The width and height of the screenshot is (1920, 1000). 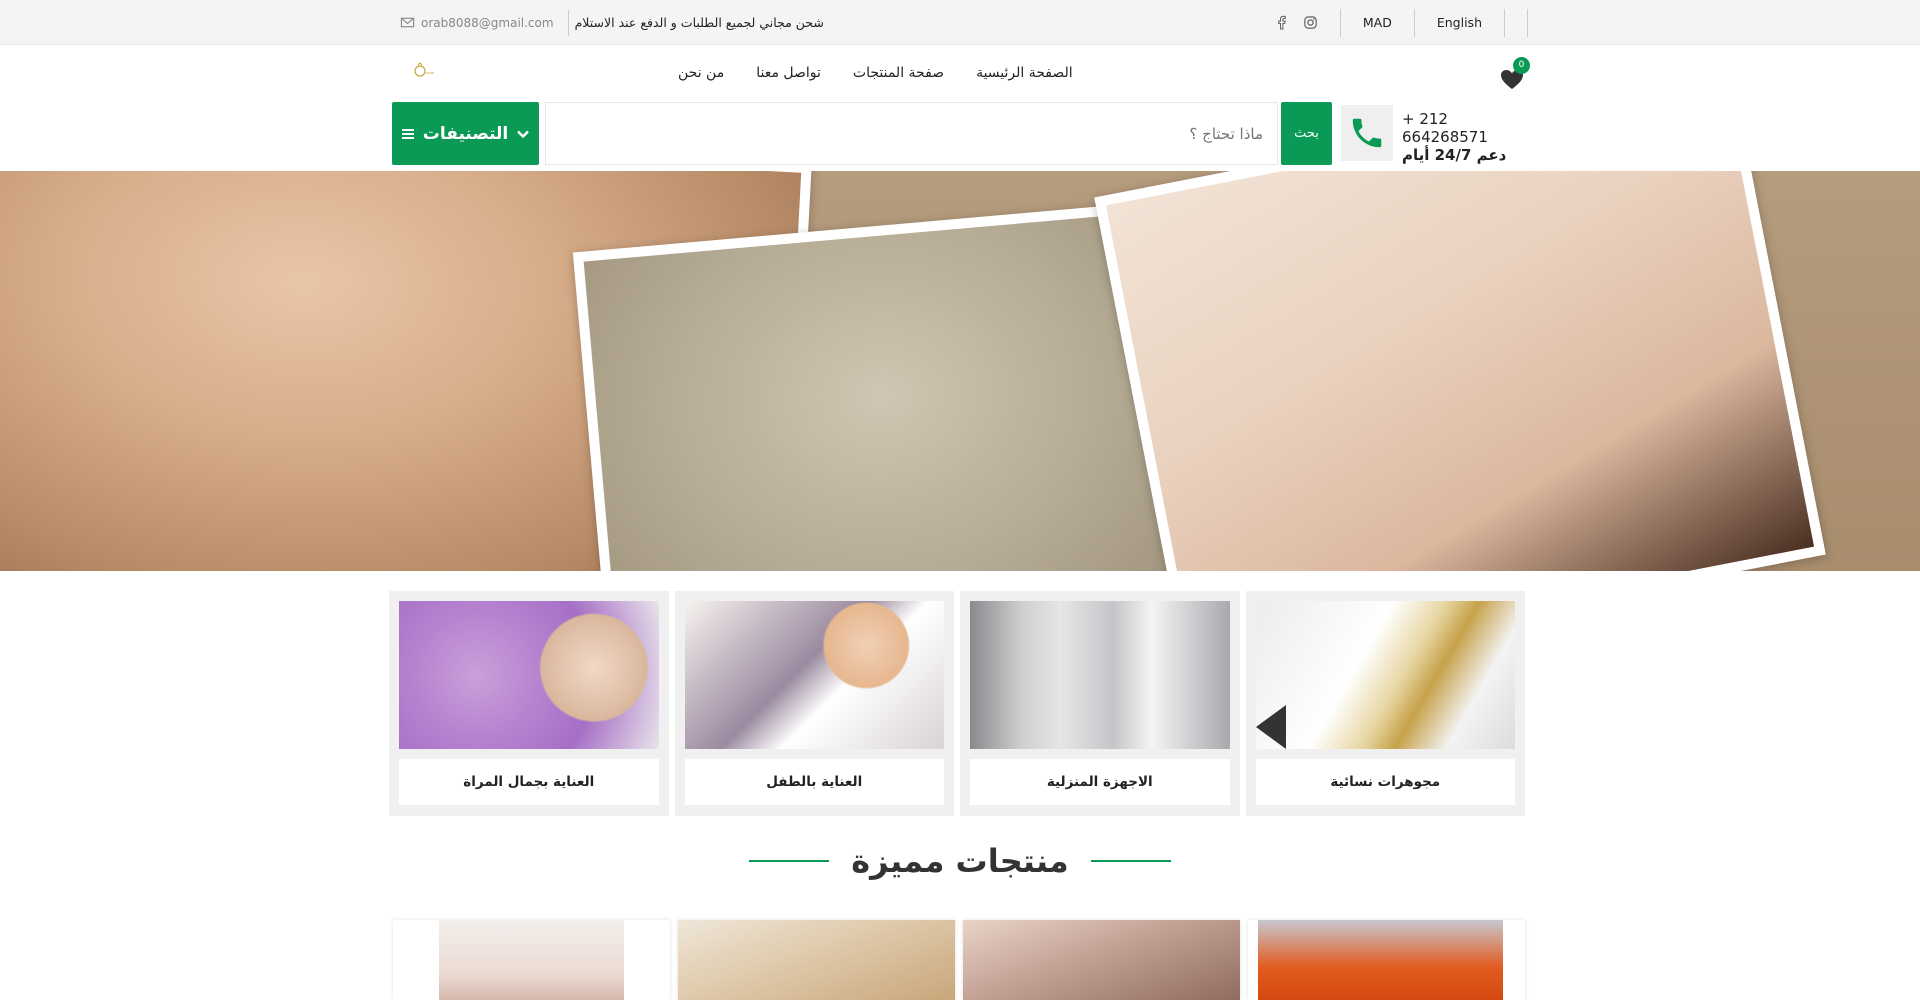 What do you see at coordinates (1385, 782) in the screenshot?
I see `category-label: مجوهرات نسائية` at bounding box center [1385, 782].